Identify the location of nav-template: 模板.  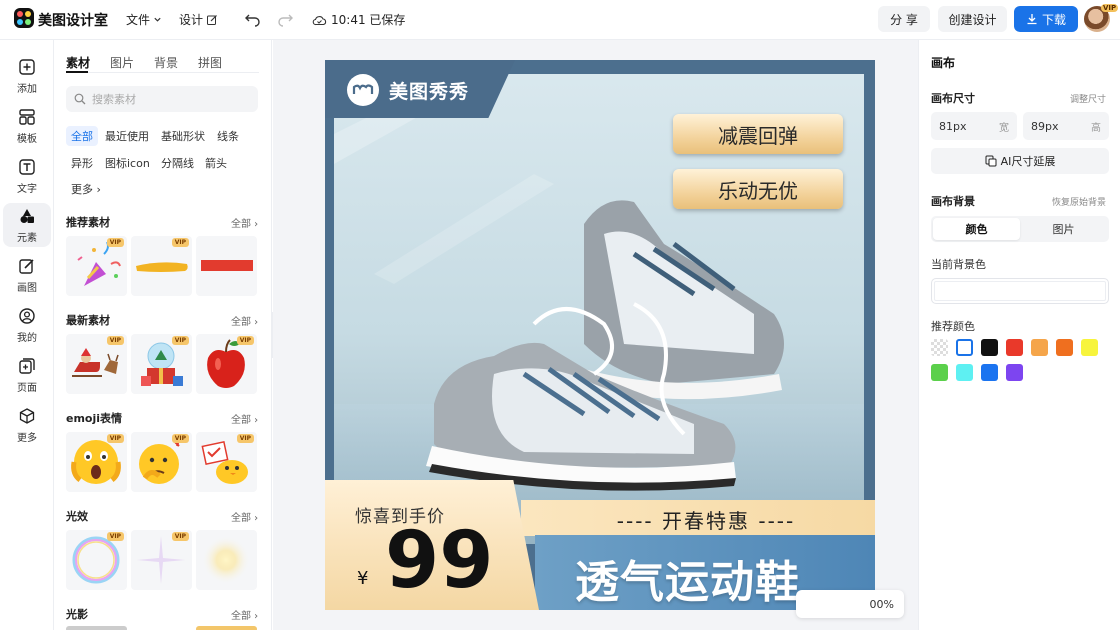
(27, 126).